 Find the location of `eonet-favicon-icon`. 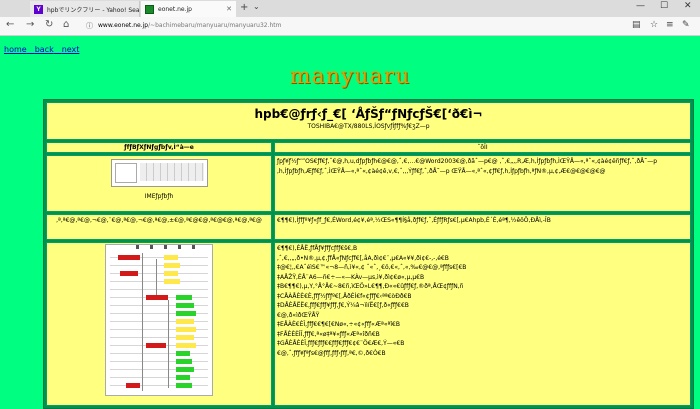

eonet-favicon-icon is located at coordinates (149, 9).